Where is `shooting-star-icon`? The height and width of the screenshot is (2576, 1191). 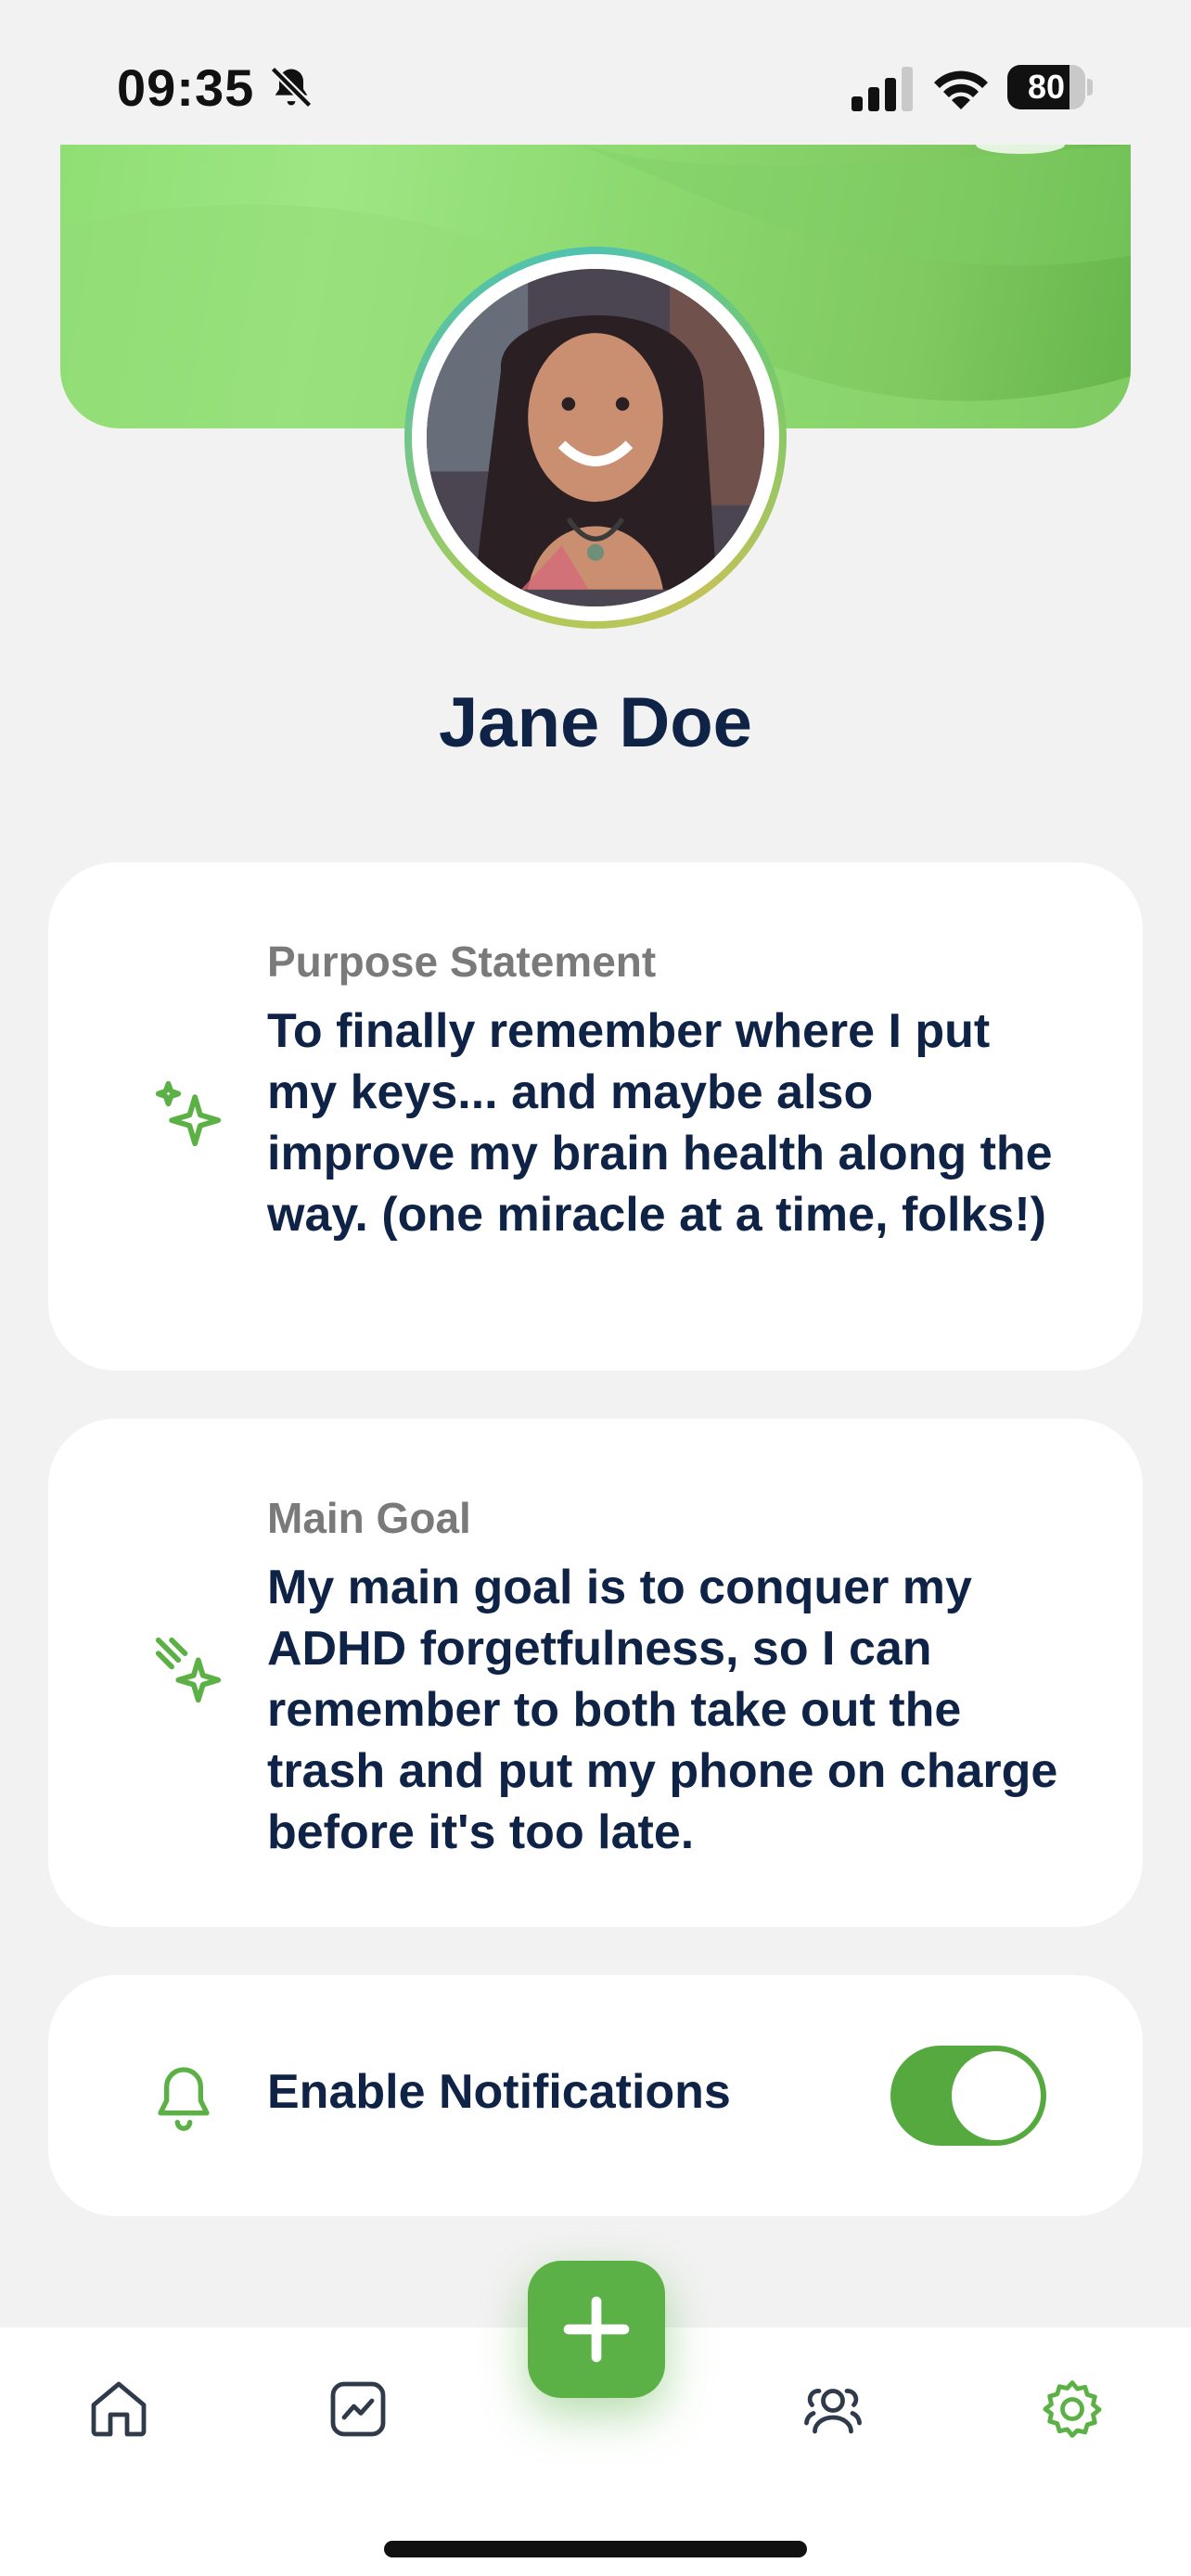 shooting-star-icon is located at coordinates (188, 1670).